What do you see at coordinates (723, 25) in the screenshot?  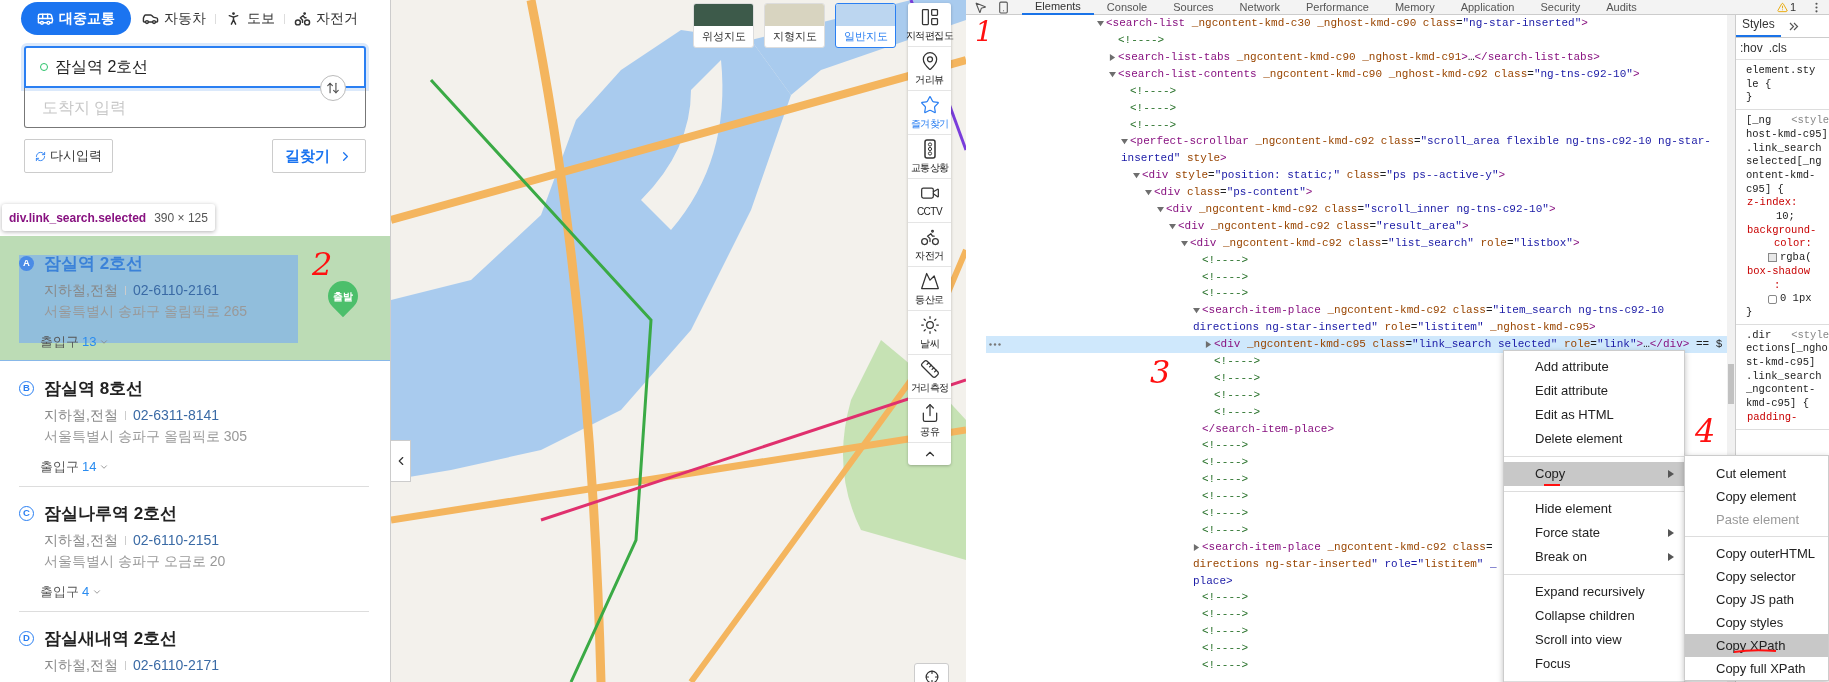 I see `map-type-button: 위성지도` at bounding box center [723, 25].